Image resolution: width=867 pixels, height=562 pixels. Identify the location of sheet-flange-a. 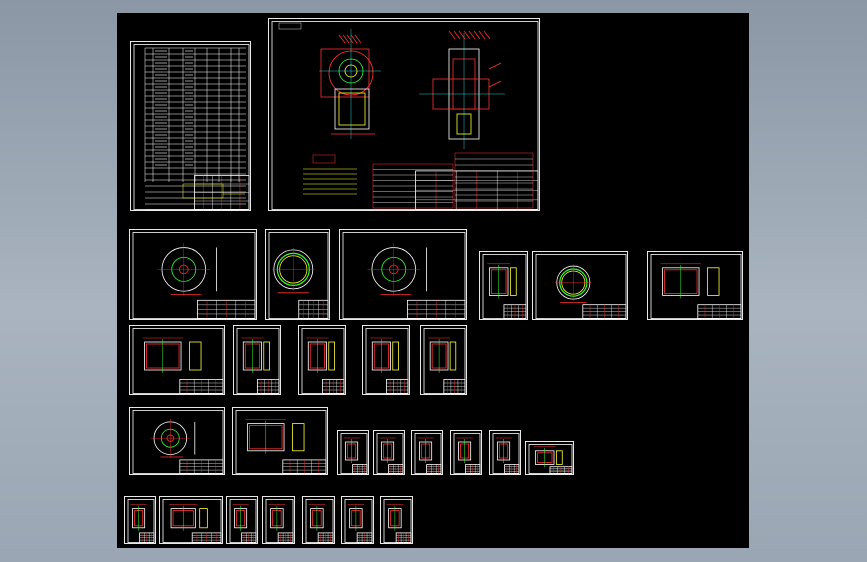
(503, 285).